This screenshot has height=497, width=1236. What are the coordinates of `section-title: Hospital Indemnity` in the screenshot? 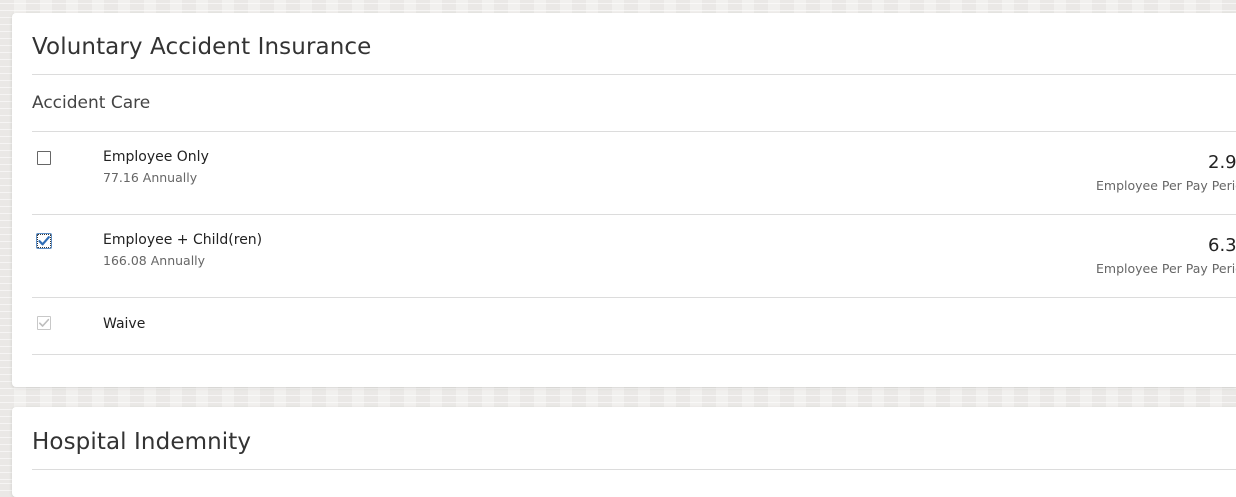 It's located at (142, 442).